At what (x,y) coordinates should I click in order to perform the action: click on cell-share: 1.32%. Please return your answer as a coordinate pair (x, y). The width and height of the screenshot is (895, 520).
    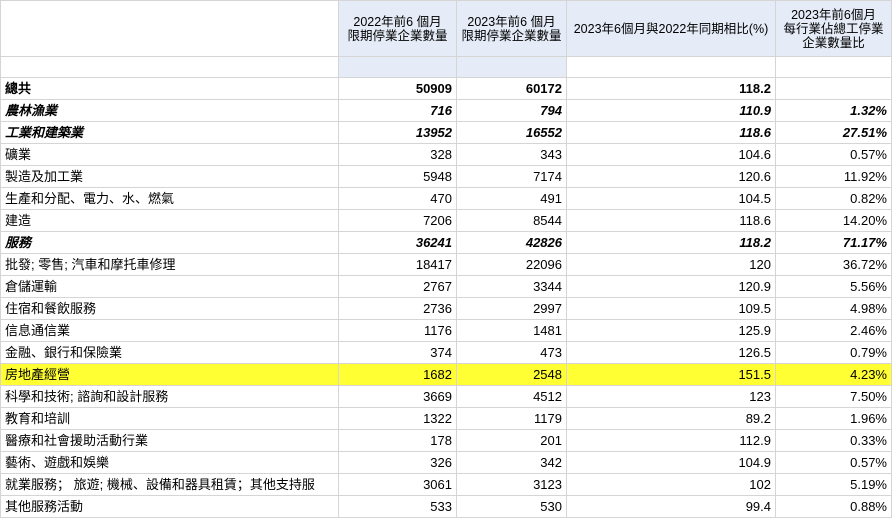
    Looking at the image, I should click on (833, 110).